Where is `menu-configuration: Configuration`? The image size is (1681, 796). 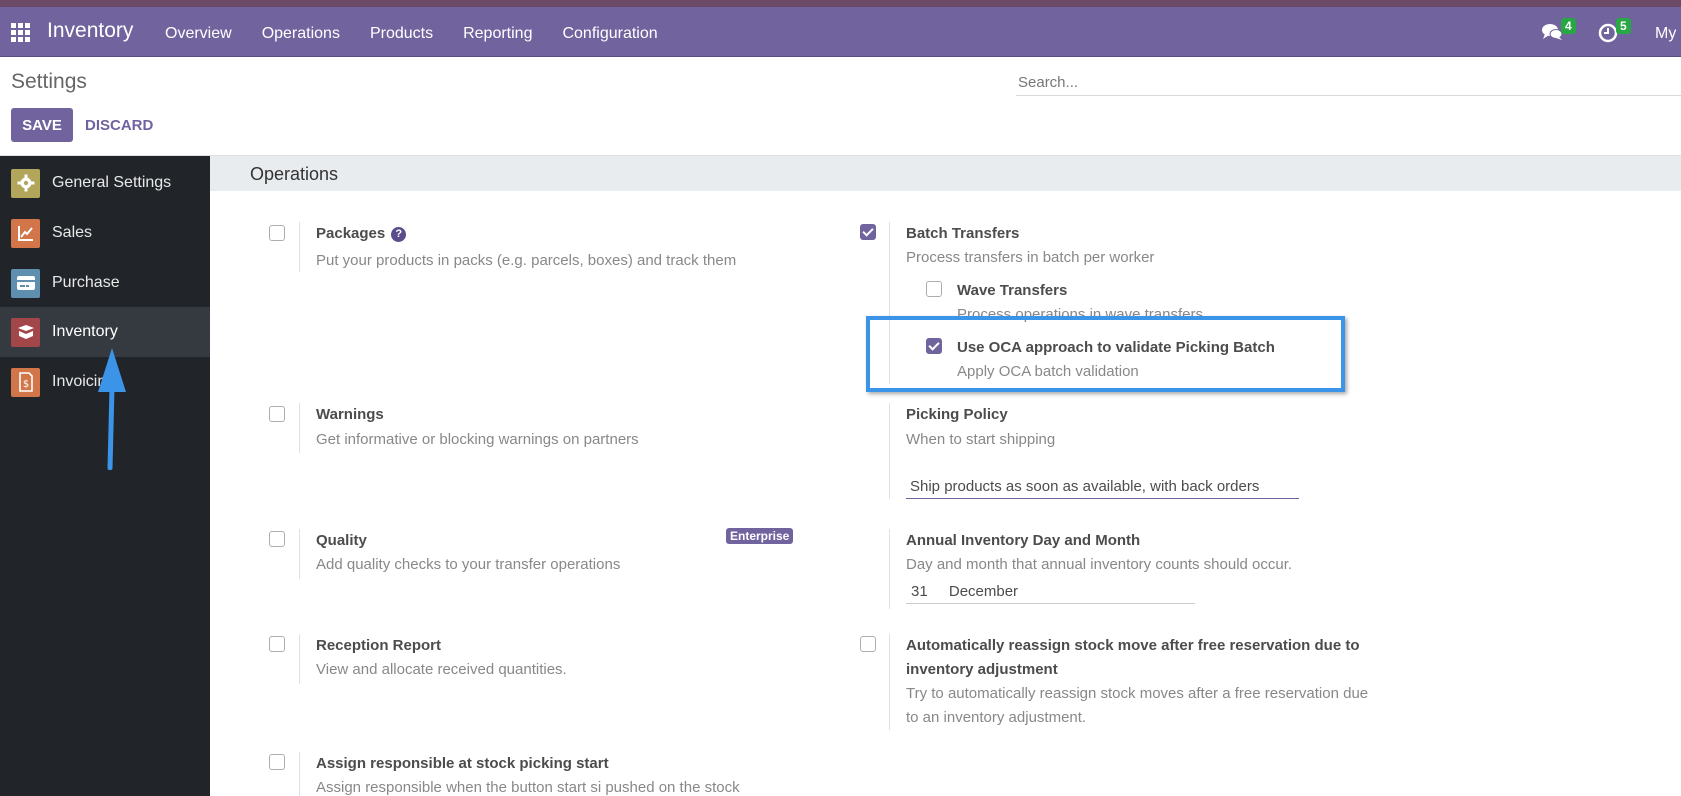 menu-configuration: Configuration is located at coordinates (609, 34).